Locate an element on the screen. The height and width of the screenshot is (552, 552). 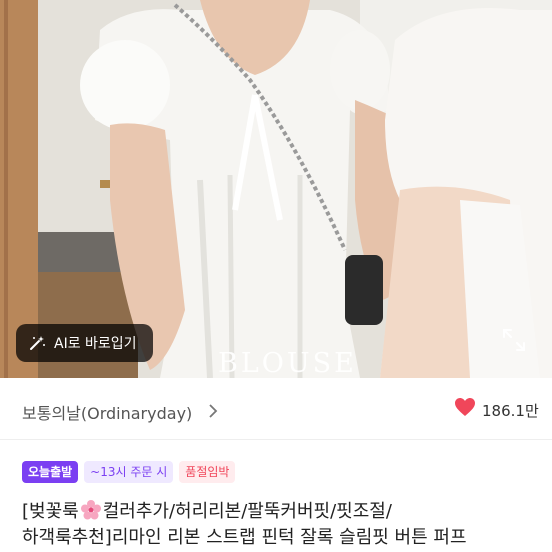
badge-row: 오늘출발 ~13시 주문 시 품절임박 is located at coordinates (129, 472).